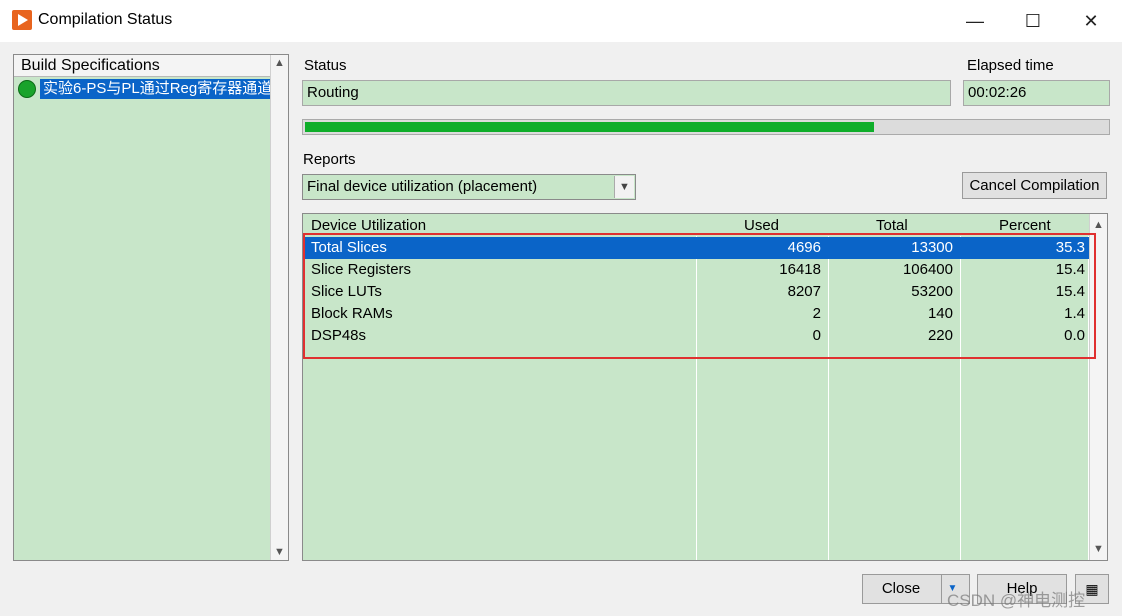  Describe the element at coordinates (892, 225) in the screenshot. I see `header-total: Total` at that location.